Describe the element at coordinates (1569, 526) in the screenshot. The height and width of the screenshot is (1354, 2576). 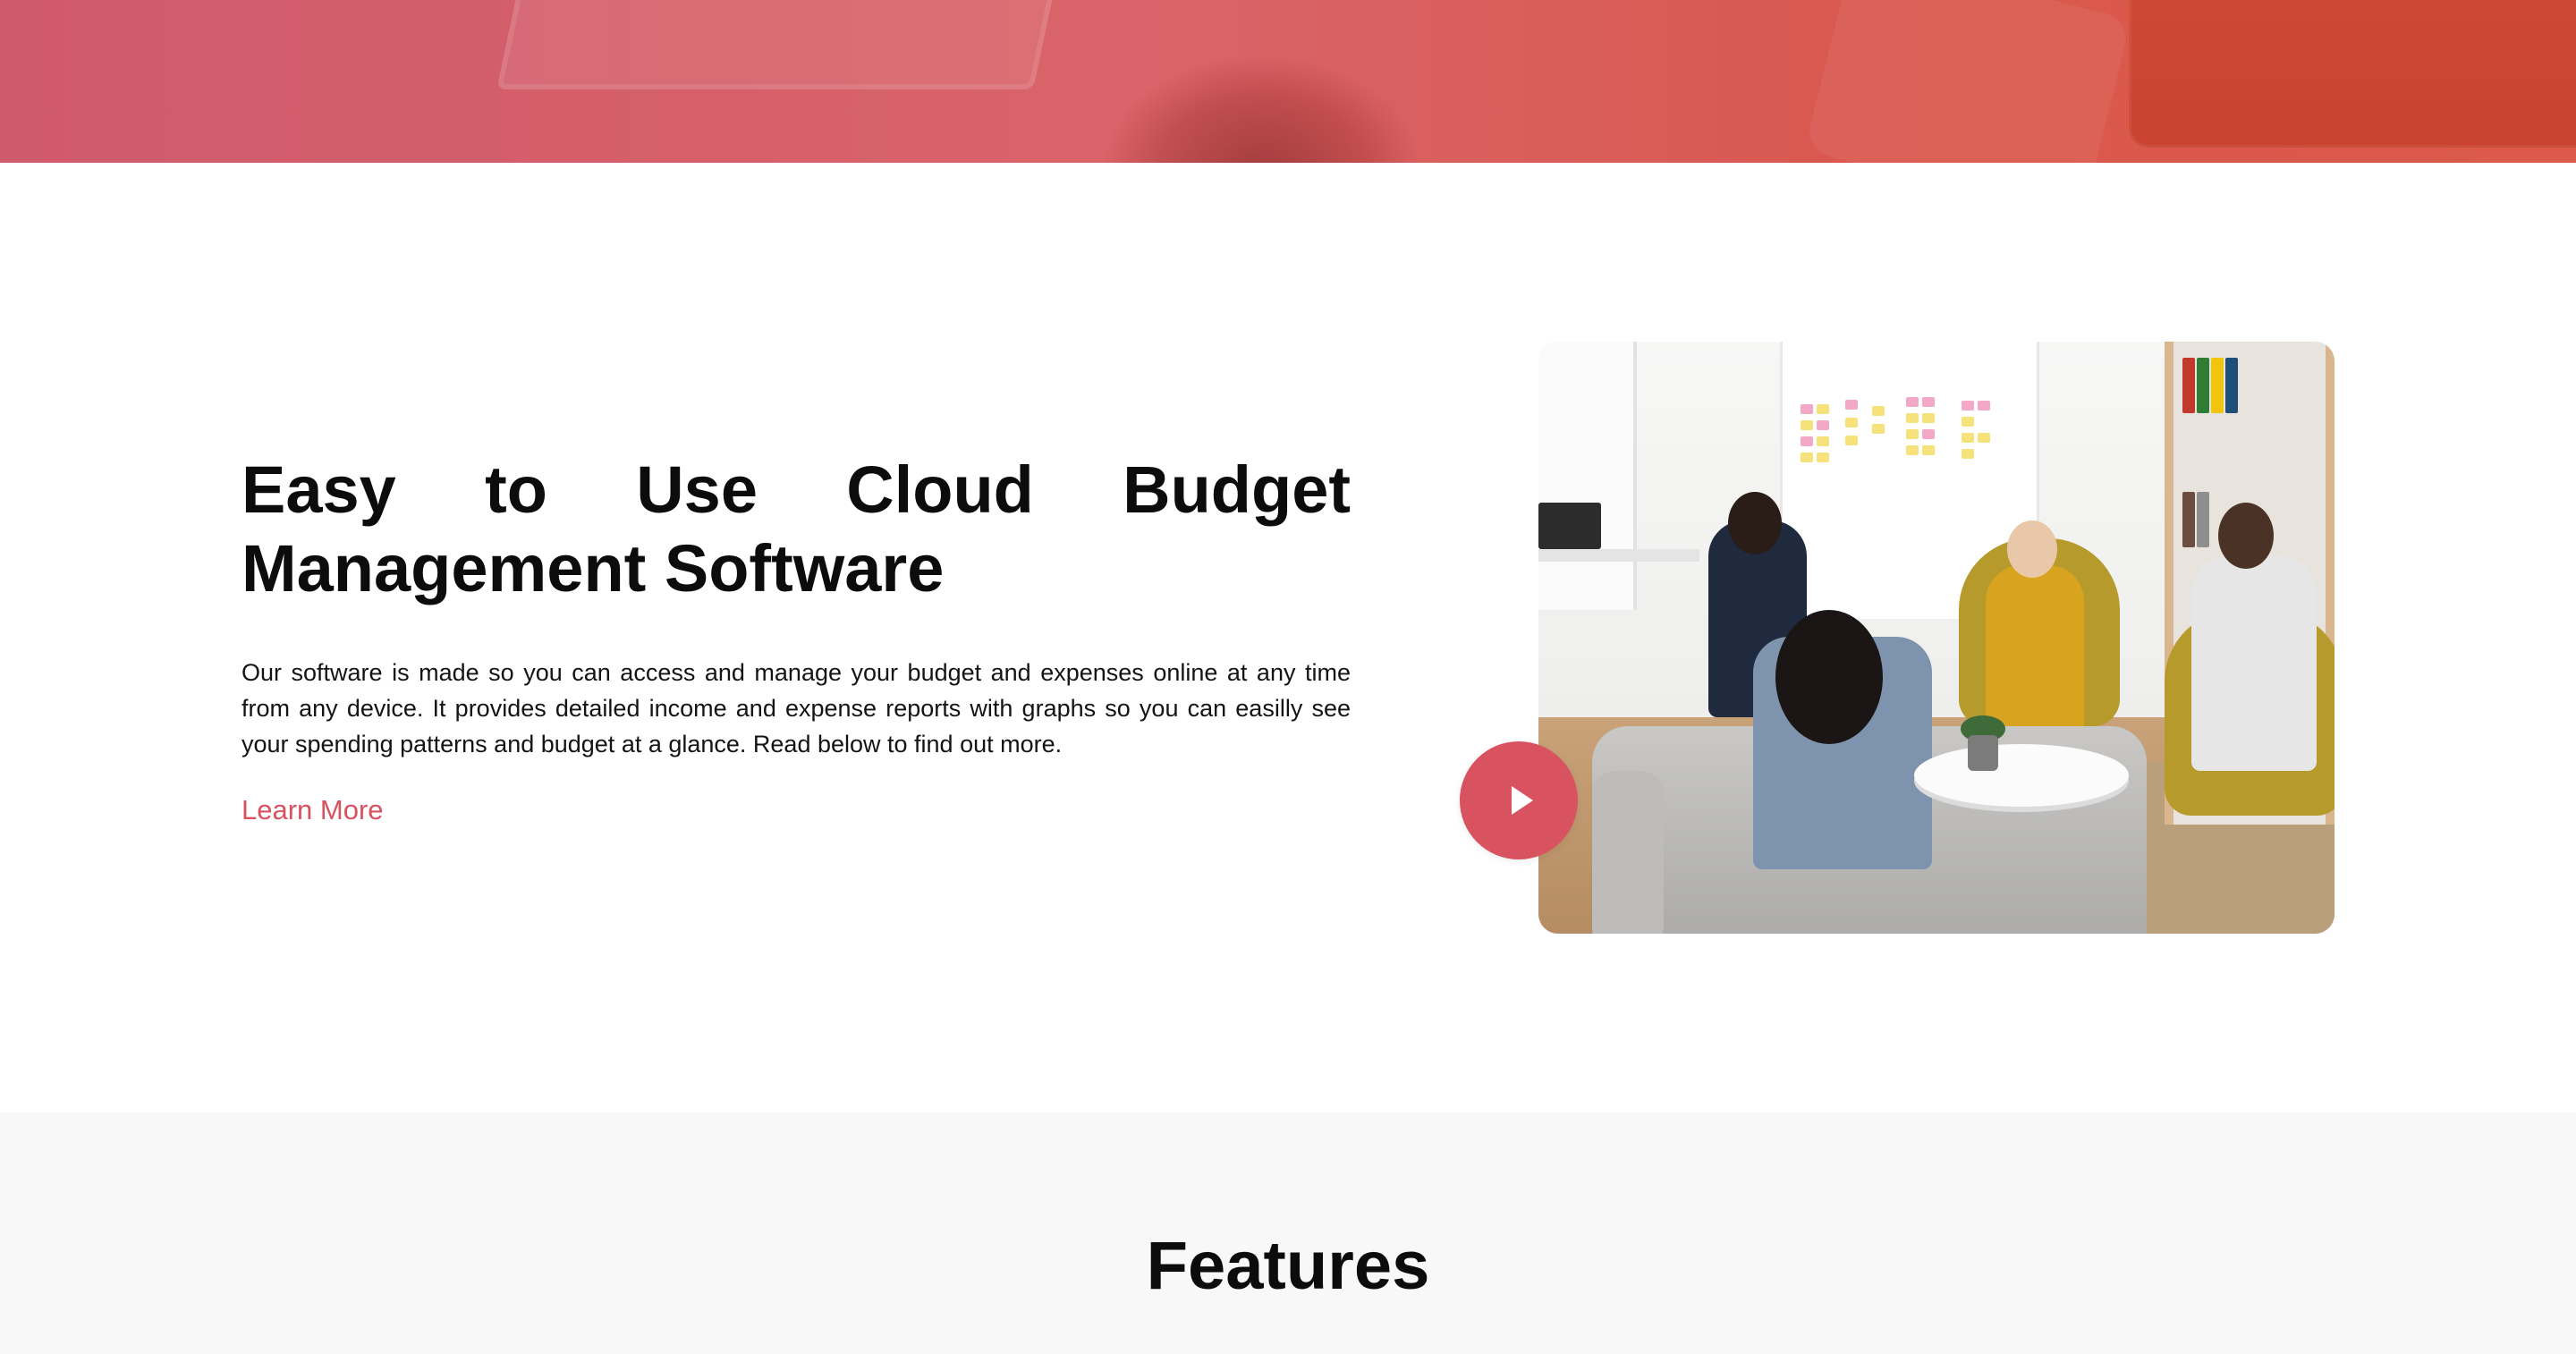
I see `thumb-monitor` at that location.